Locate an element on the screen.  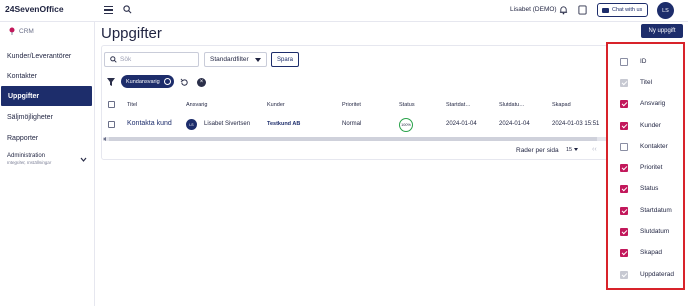
sidebar-item-administration: Administration Integritet, Inställningar is located at coordinates (29, 159).